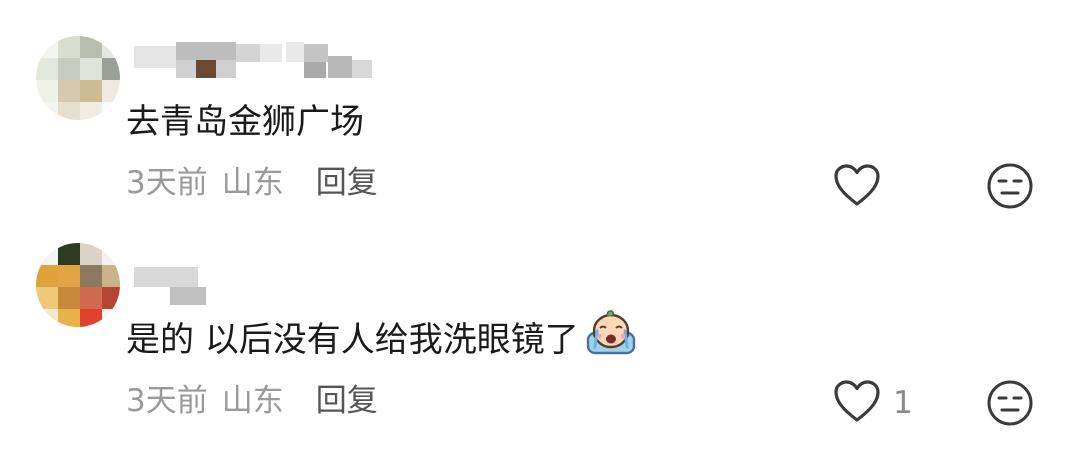  Describe the element at coordinates (611, 337) in the screenshot. I see `crying-face-emoji` at that location.